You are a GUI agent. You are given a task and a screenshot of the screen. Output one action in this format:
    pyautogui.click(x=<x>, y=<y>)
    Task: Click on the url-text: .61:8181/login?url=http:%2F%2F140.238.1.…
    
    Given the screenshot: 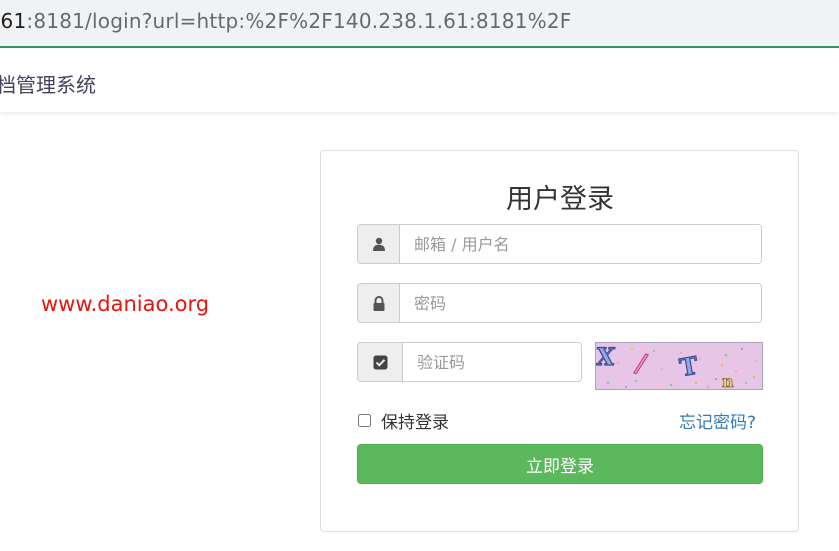 What is the action you would take?
    pyautogui.click(x=285, y=21)
    